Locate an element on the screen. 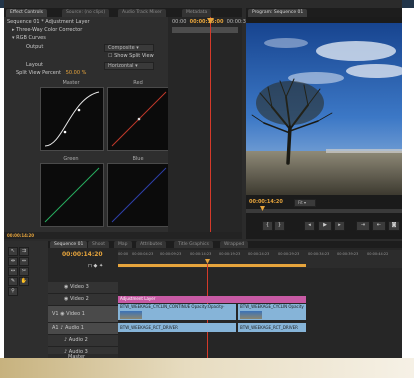 This screenshot has width=414, height=378. layout-dropdown: Horizontal ▾ is located at coordinates (129, 66).